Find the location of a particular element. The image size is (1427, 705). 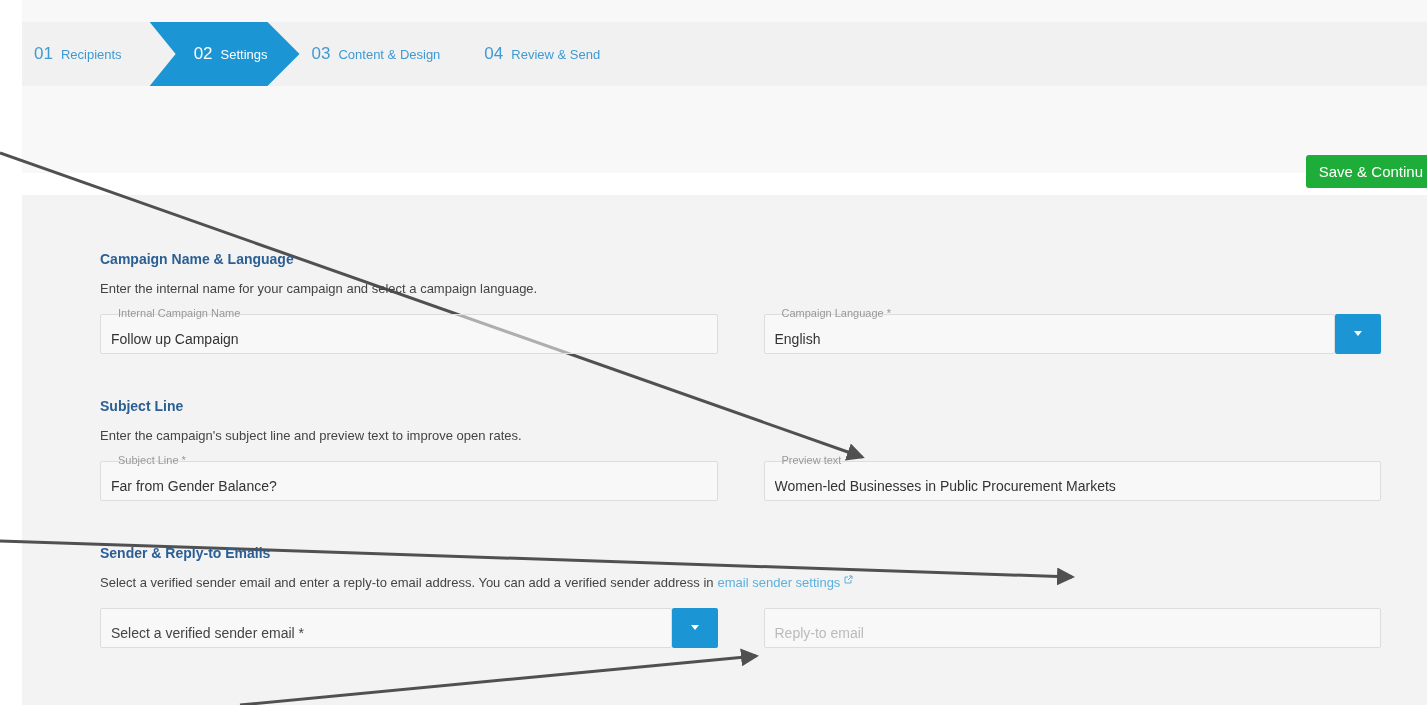

wizard-step: 02 Settings is located at coordinates (224, 54).